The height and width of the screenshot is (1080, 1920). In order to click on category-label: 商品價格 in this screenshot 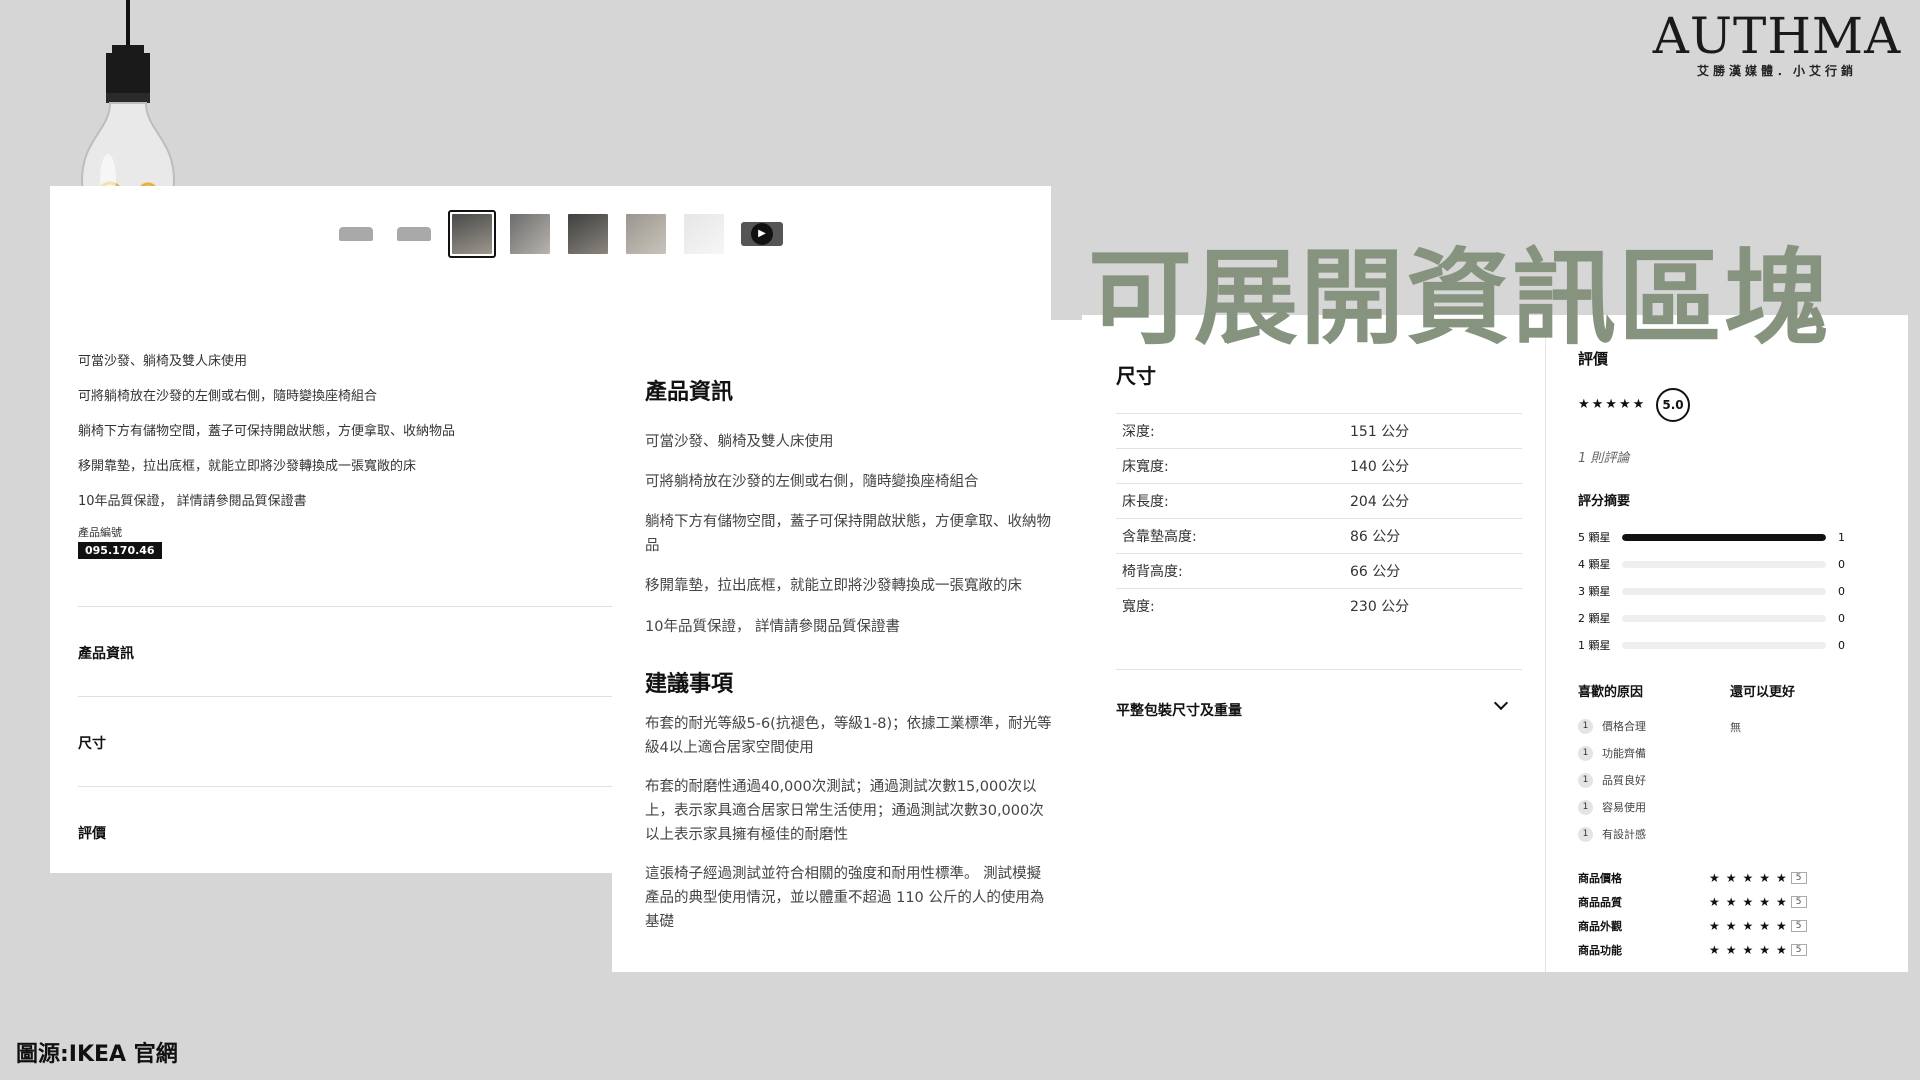, I will do `click(1600, 878)`.